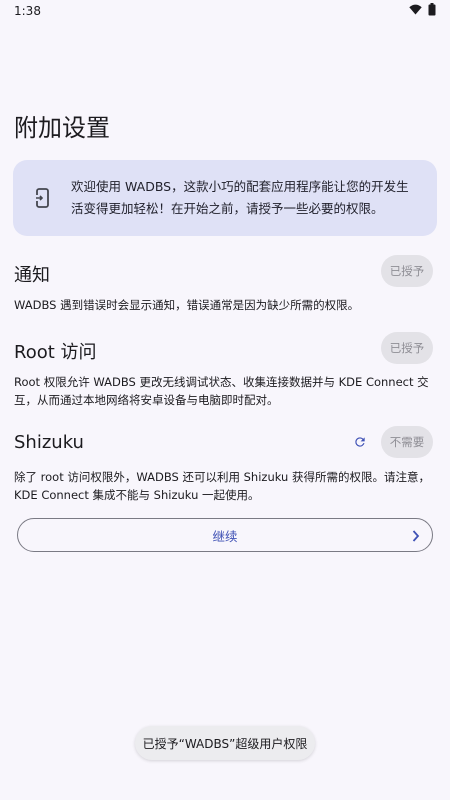 The height and width of the screenshot is (800, 450). What do you see at coordinates (225, 11) in the screenshot?
I see `status-bar: 1:38` at bounding box center [225, 11].